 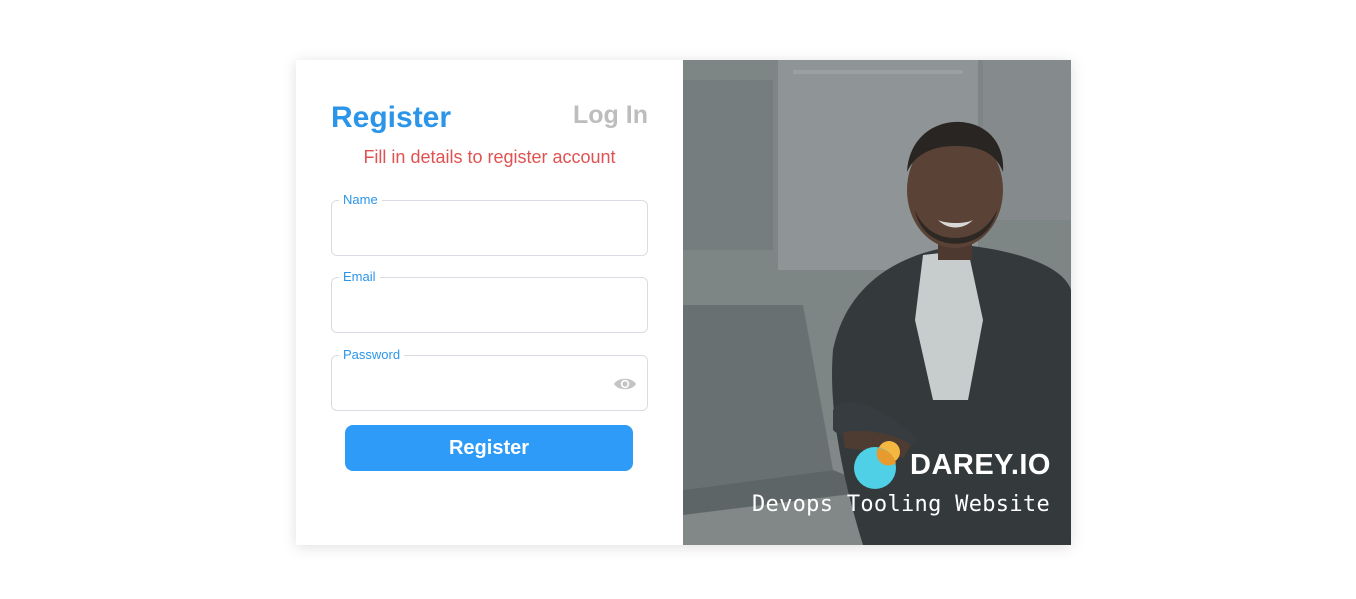 I want to click on register-button: Register, so click(x=489, y=448).